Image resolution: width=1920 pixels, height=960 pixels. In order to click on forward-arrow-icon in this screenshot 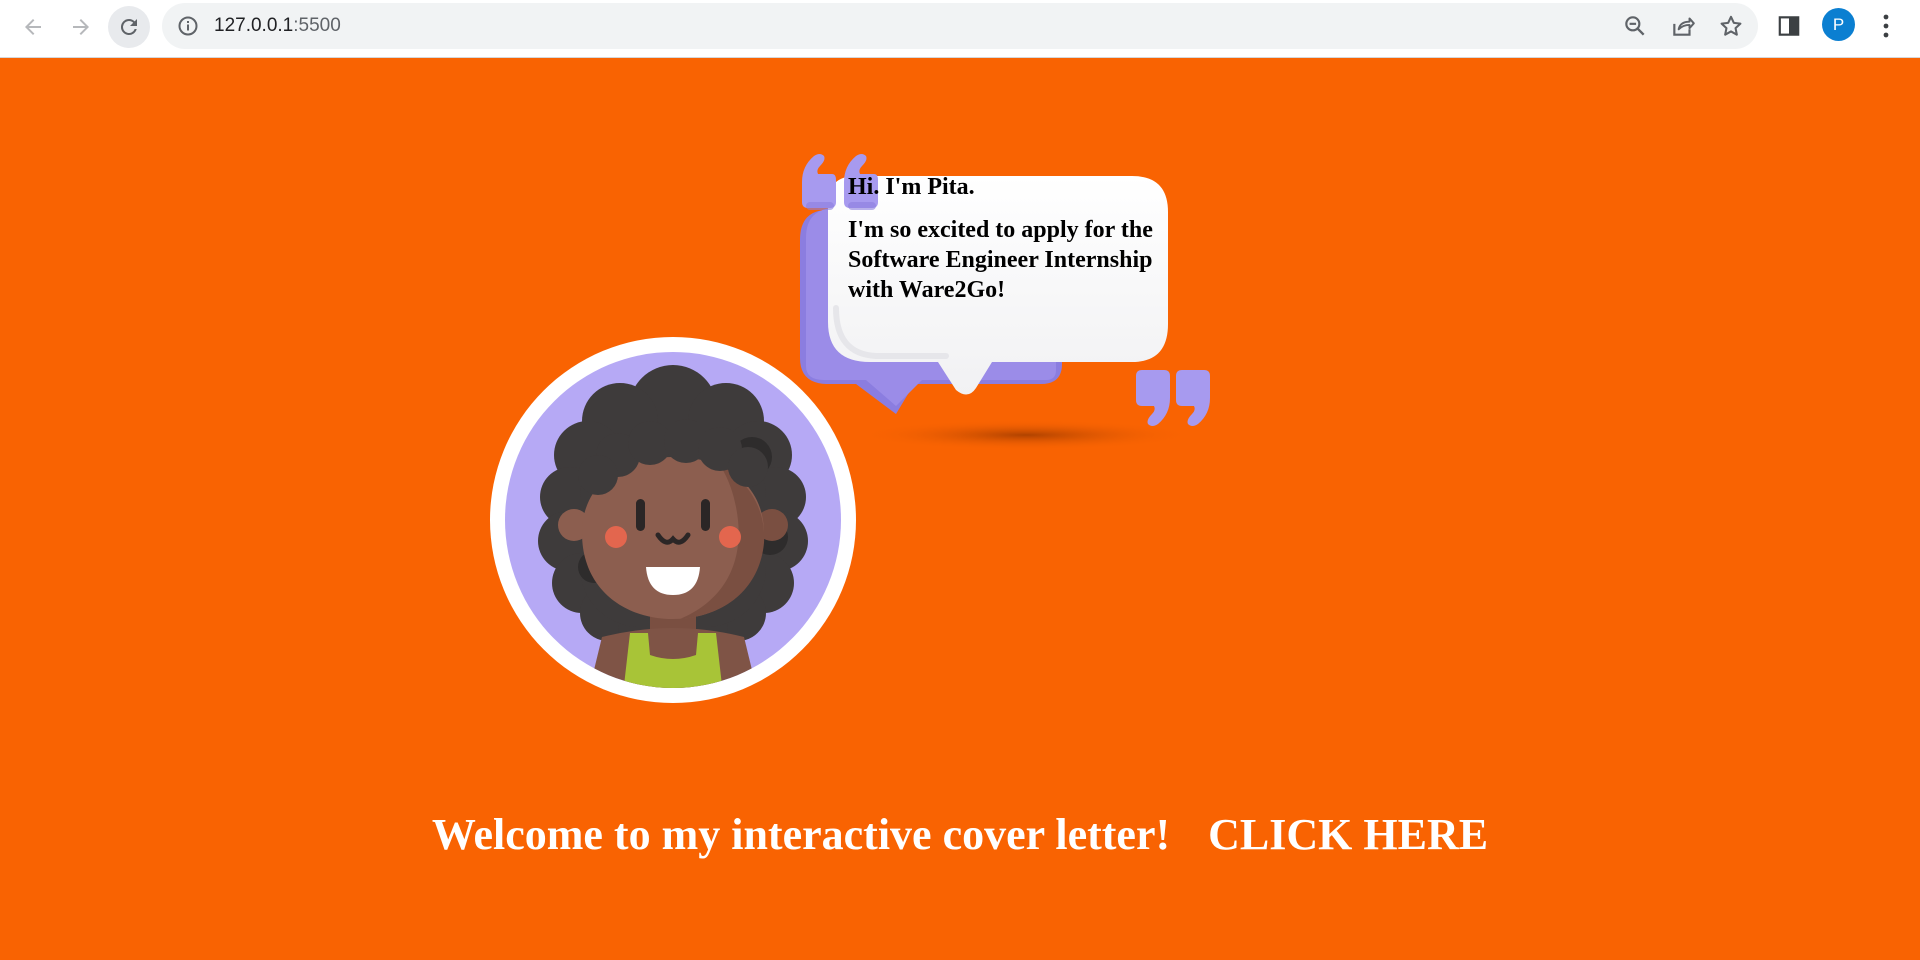, I will do `click(81, 27)`.